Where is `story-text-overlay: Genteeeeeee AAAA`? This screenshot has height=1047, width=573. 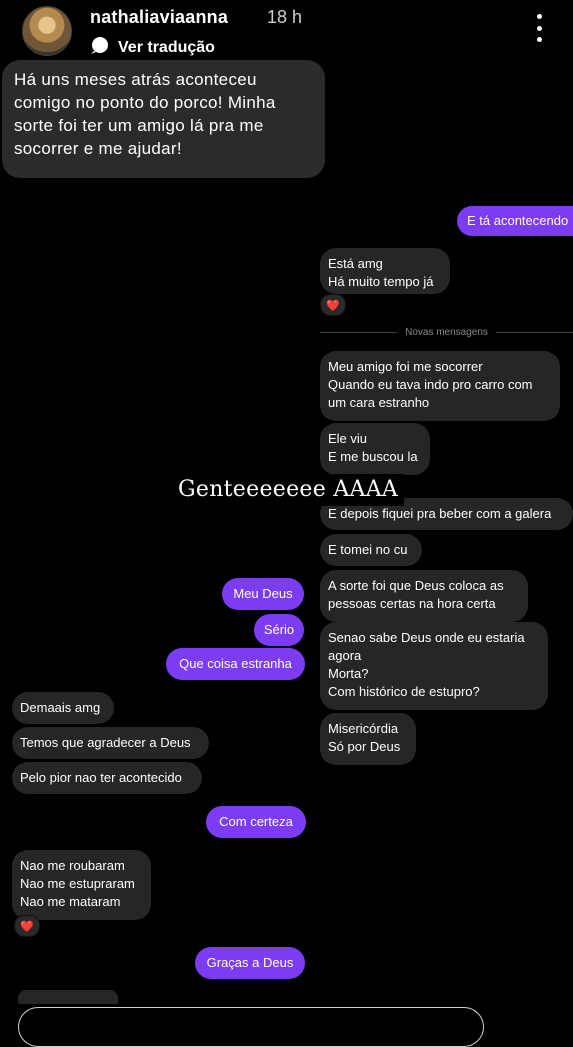
story-text-overlay: Genteeeeeee AAAA is located at coordinates (288, 490).